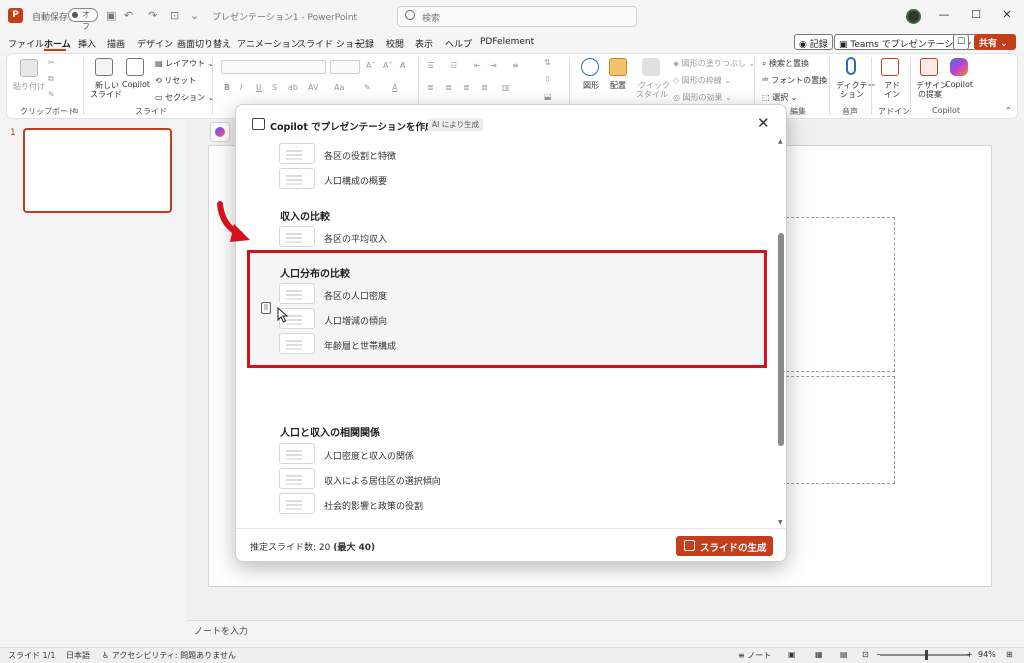 This screenshot has height=663, width=1024. What do you see at coordinates (430, 65) in the screenshot?
I see `bullets-icon: ☰` at bounding box center [430, 65].